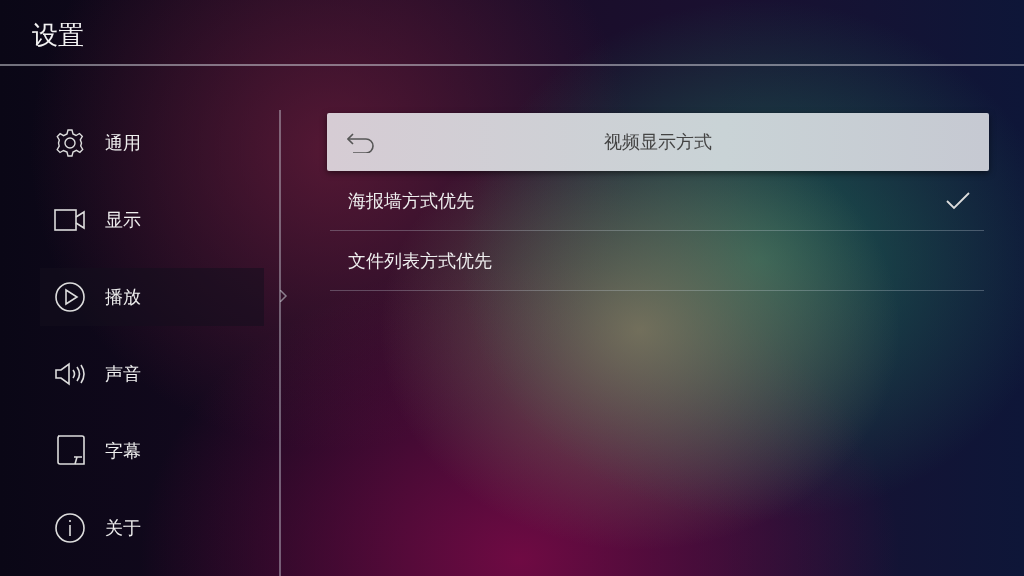 The width and height of the screenshot is (1024, 576). I want to click on sidebar-item: 声音, so click(152, 374).